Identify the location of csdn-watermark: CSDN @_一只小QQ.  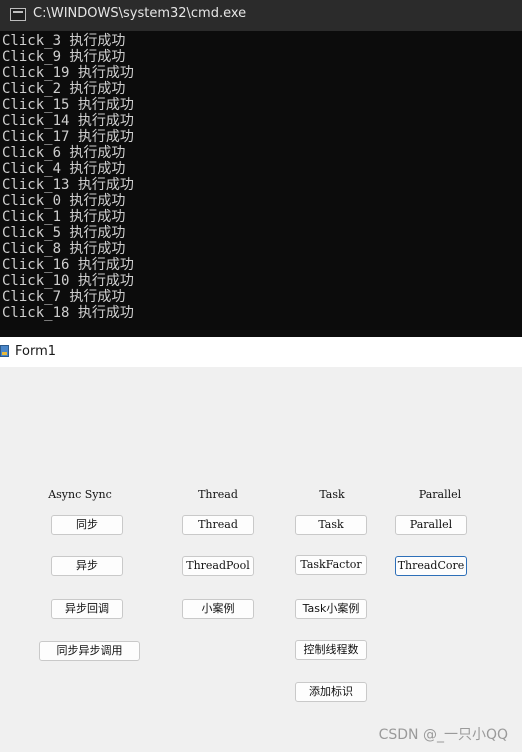
(443, 735).